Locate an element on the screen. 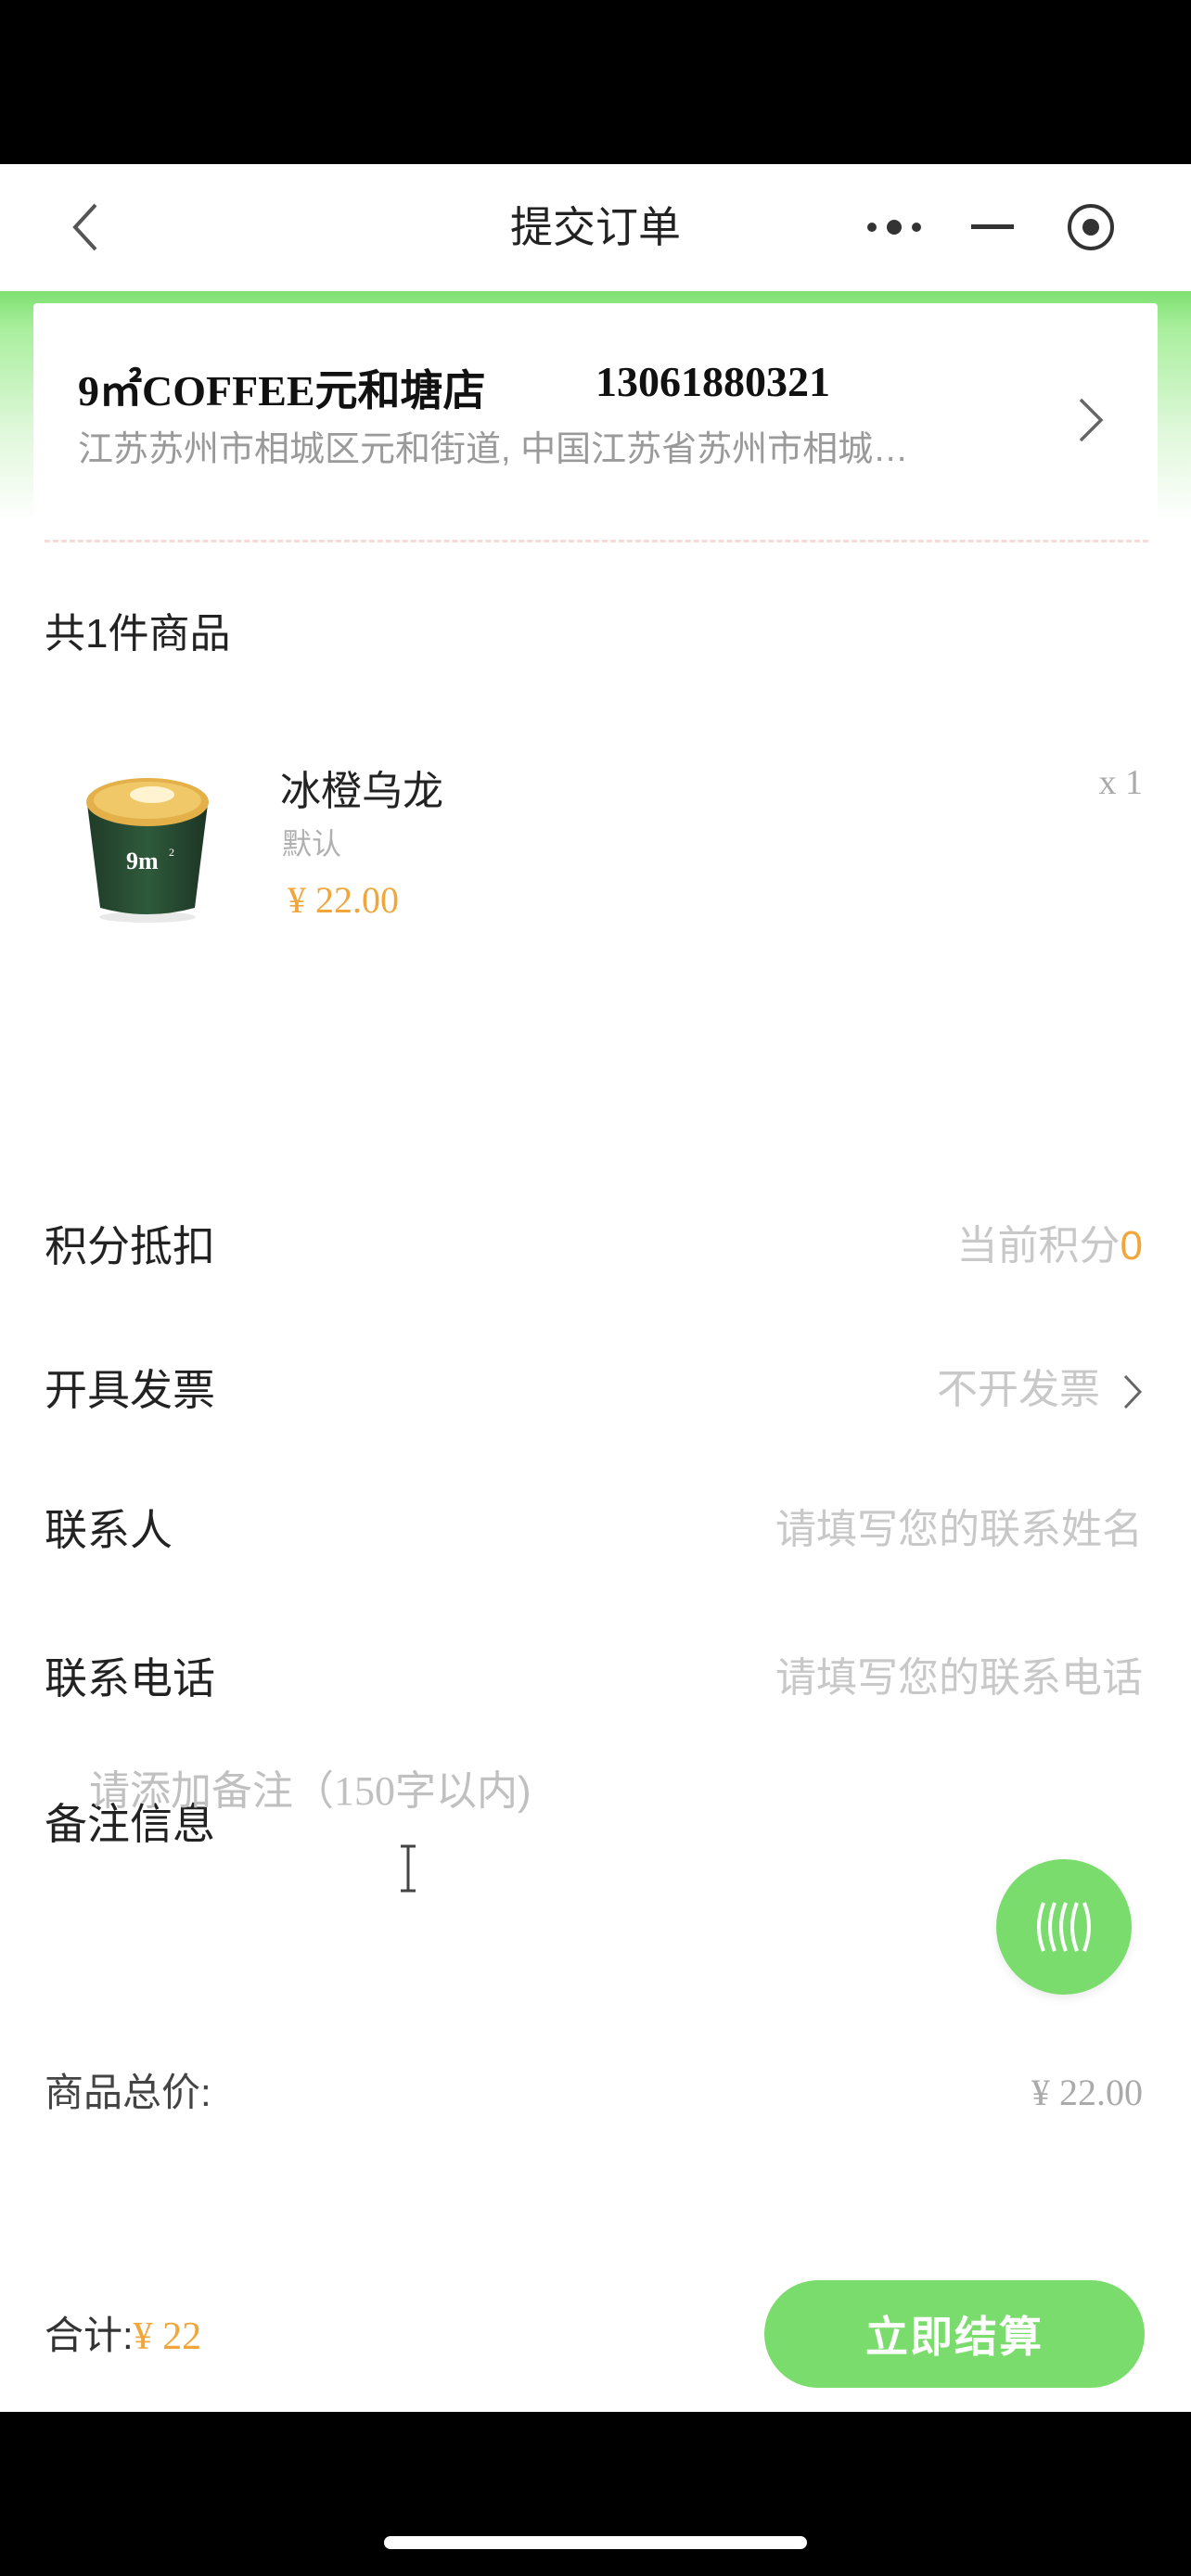  chevron-left-icon is located at coordinates (84, 227).